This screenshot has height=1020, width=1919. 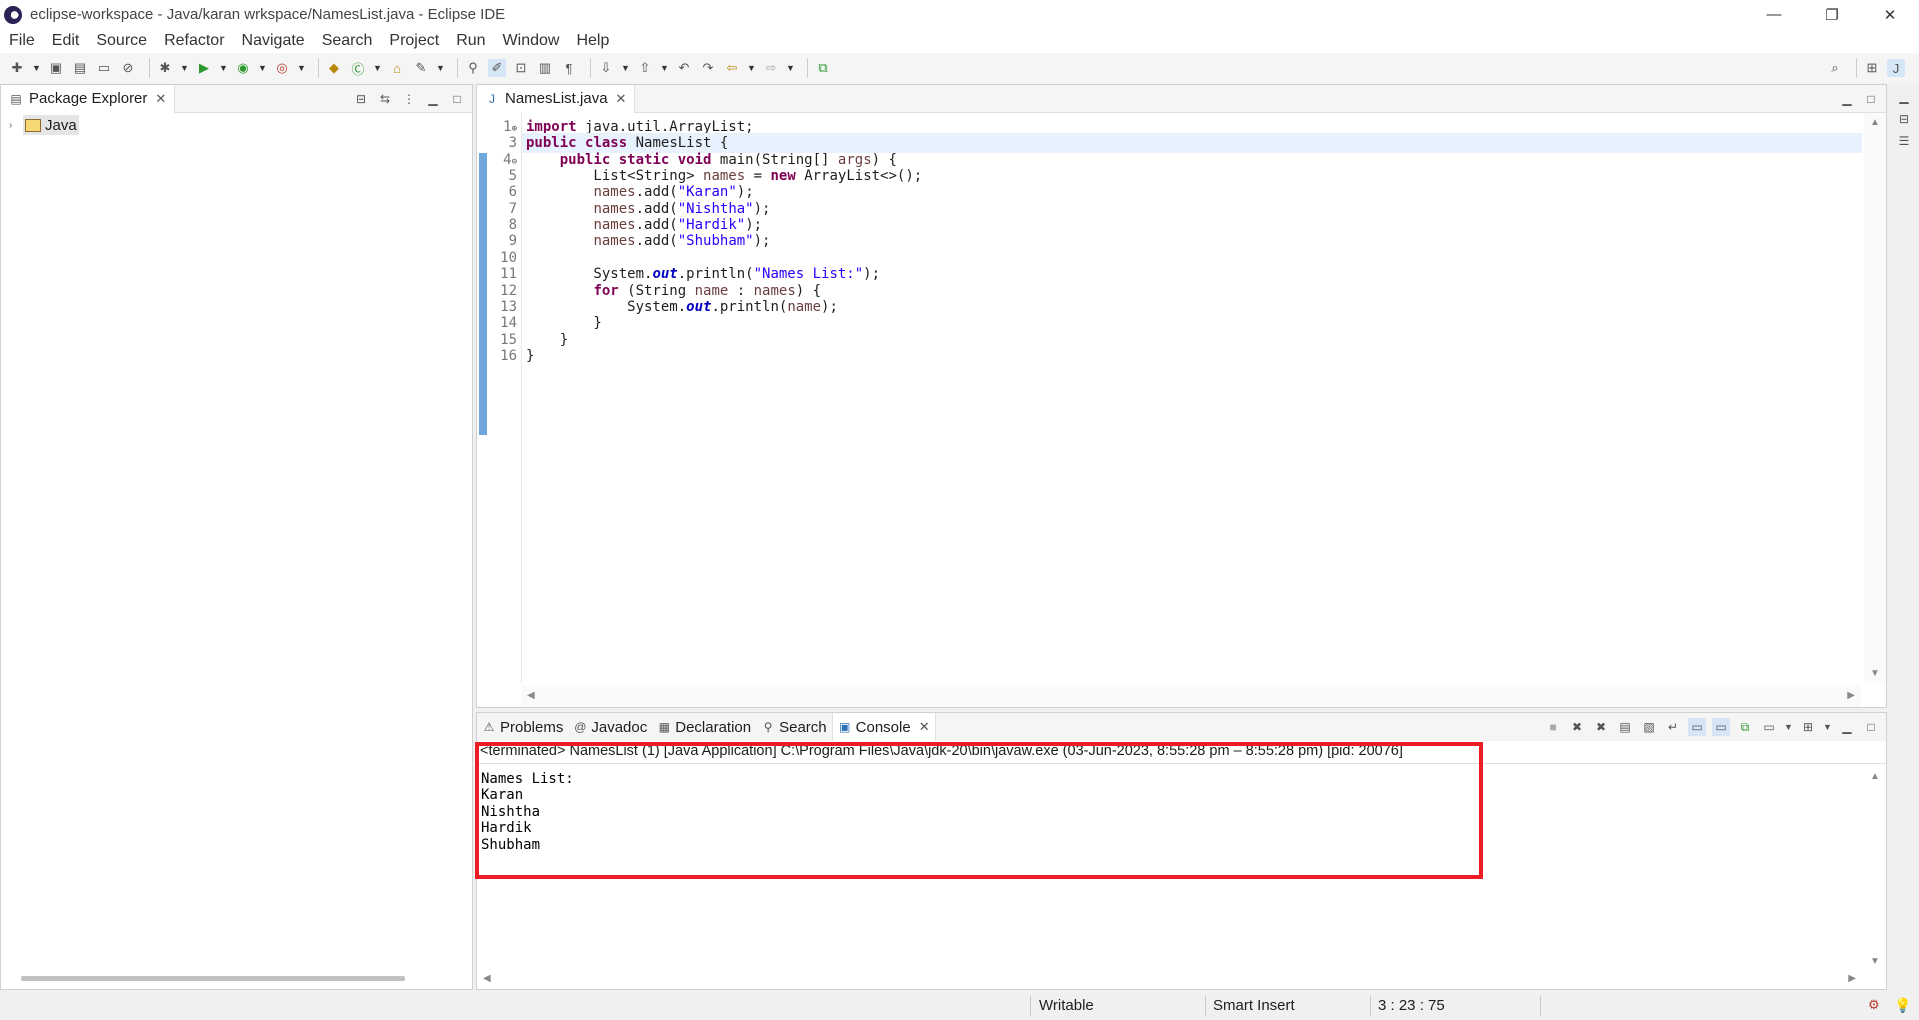 I want to click on remove-all-terminated-icon: ✖, so click(x=1601, y=727).